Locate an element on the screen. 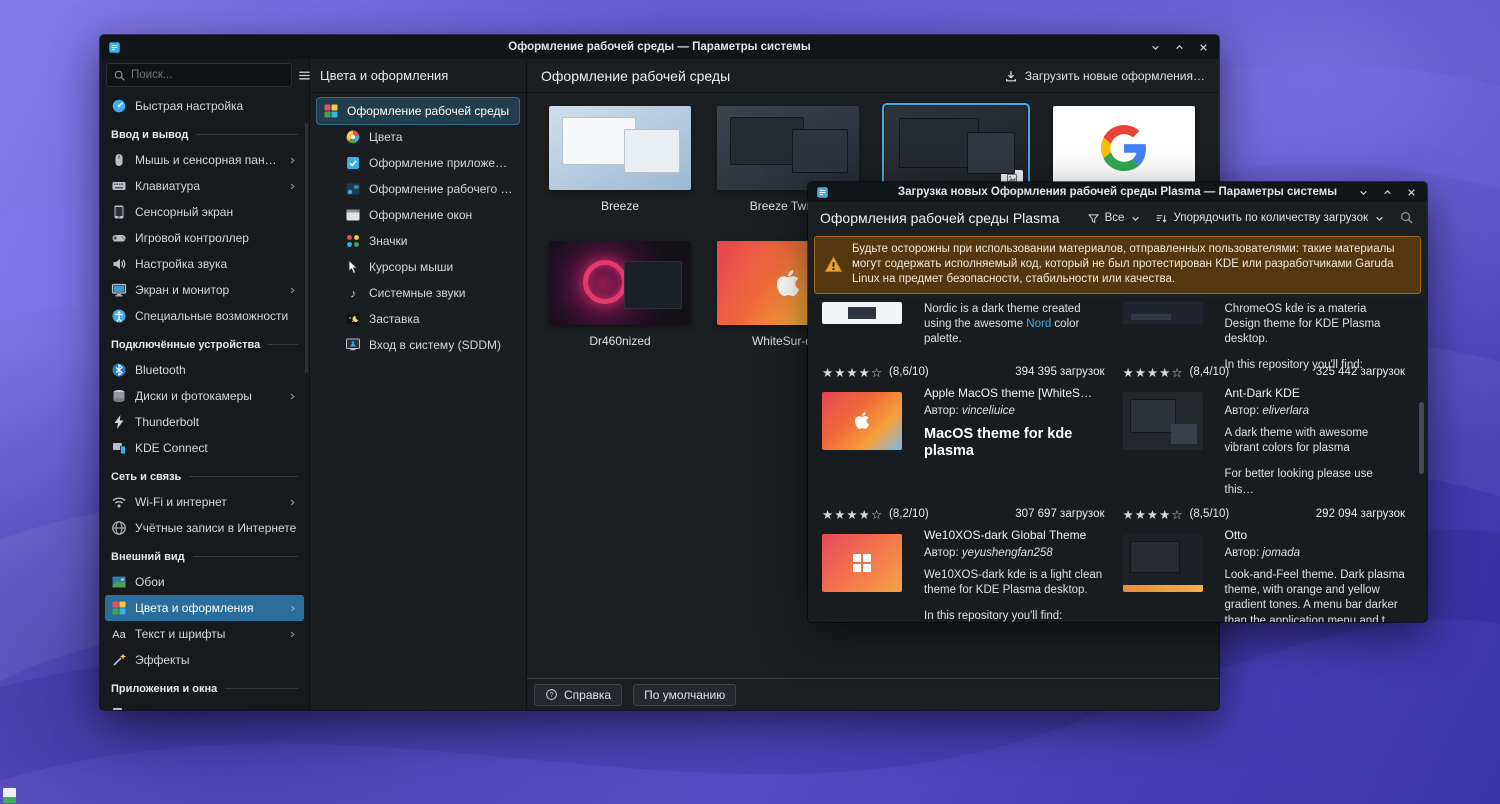 The height and width of the screenshot is (804, 1500). search-icon is located at coordinates (119, 75).